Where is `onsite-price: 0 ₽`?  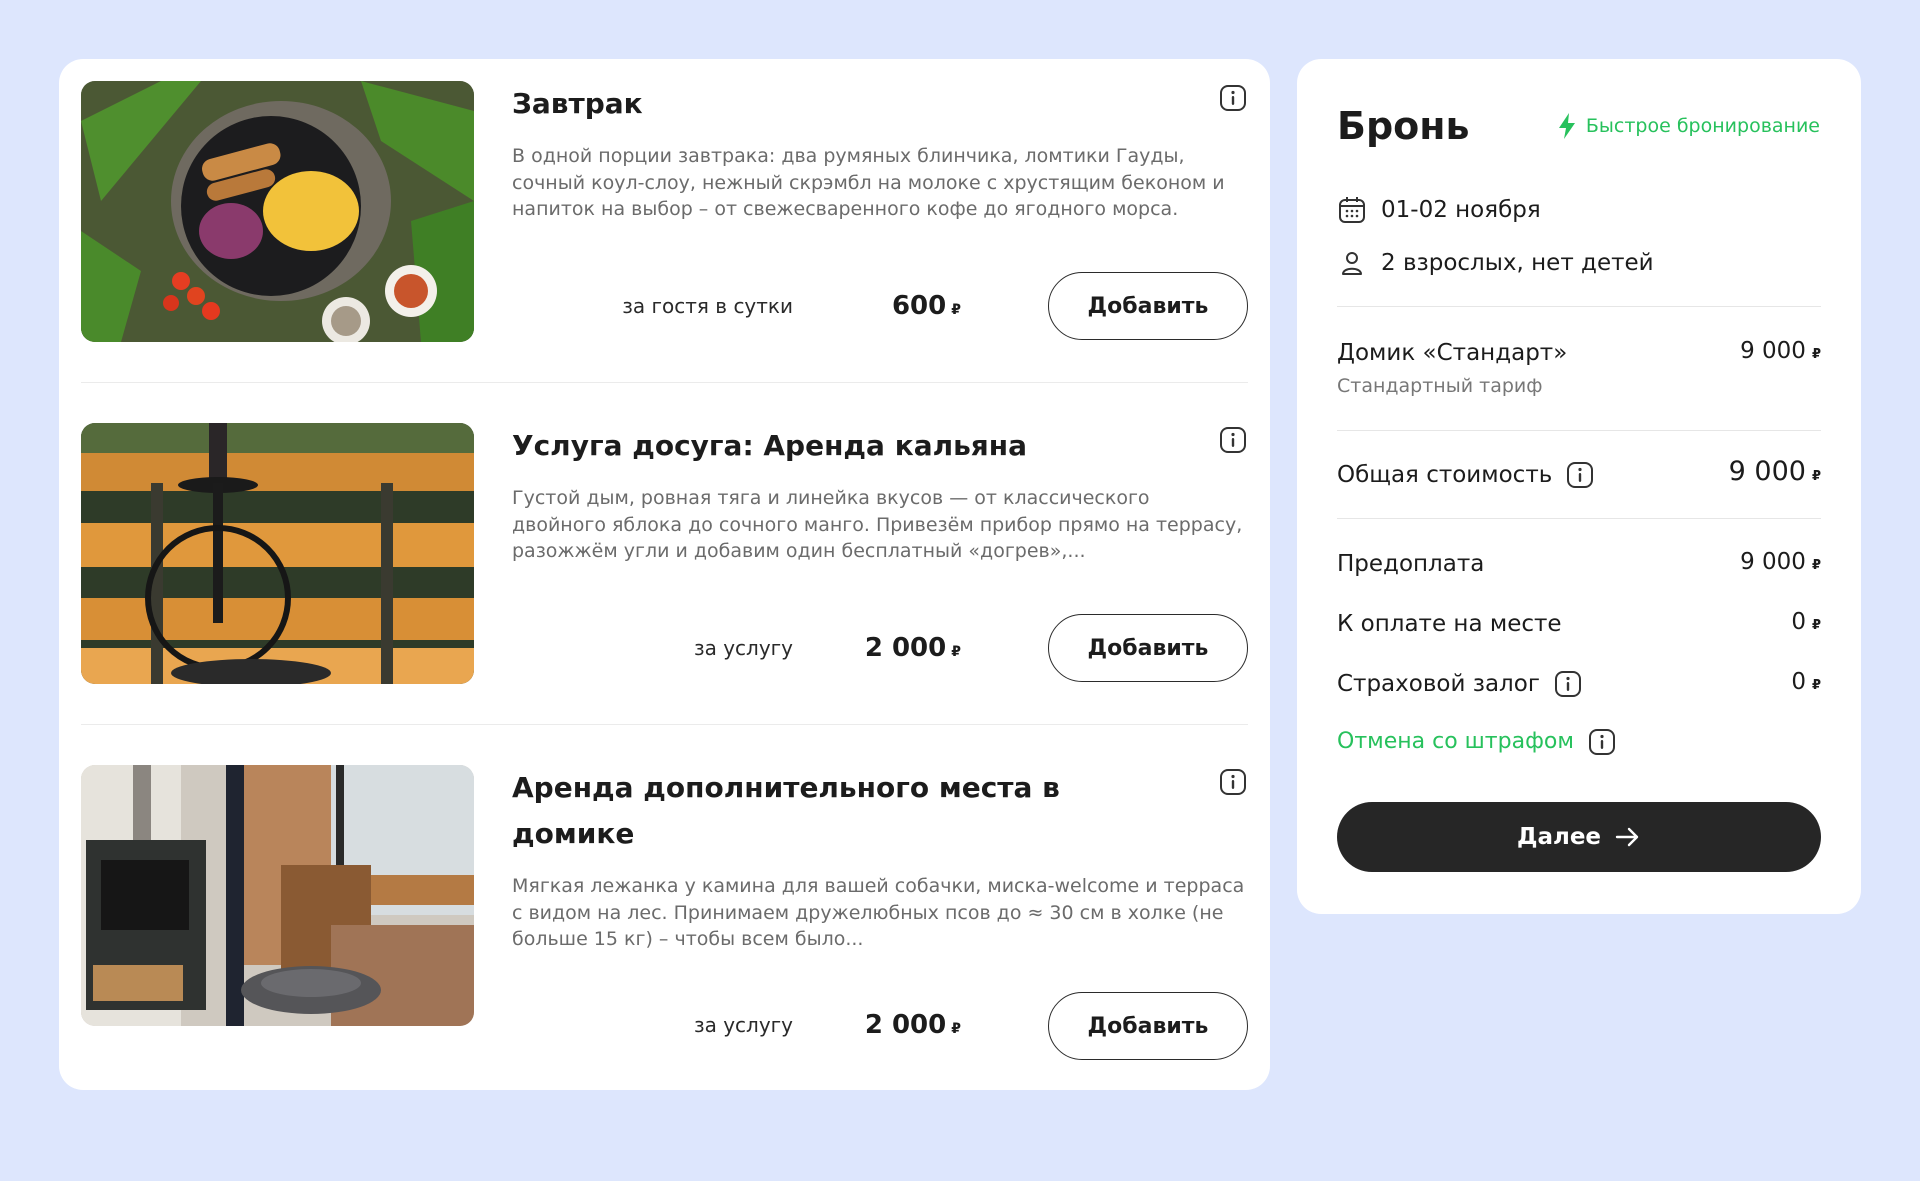
onsite-price: 0 ₽ is located at coordinates (1806, 624).